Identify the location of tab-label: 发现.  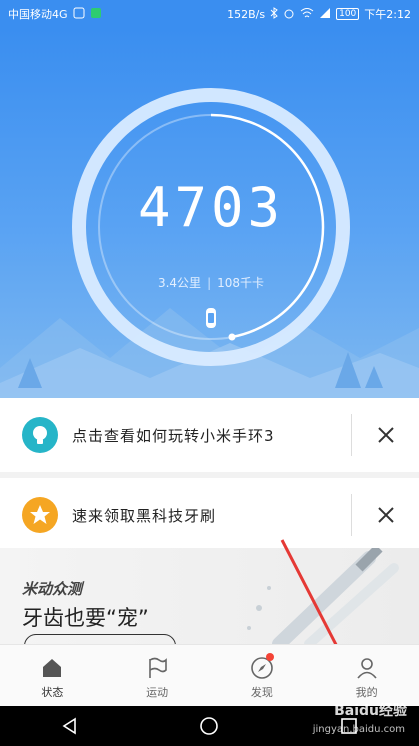
(261, 692).